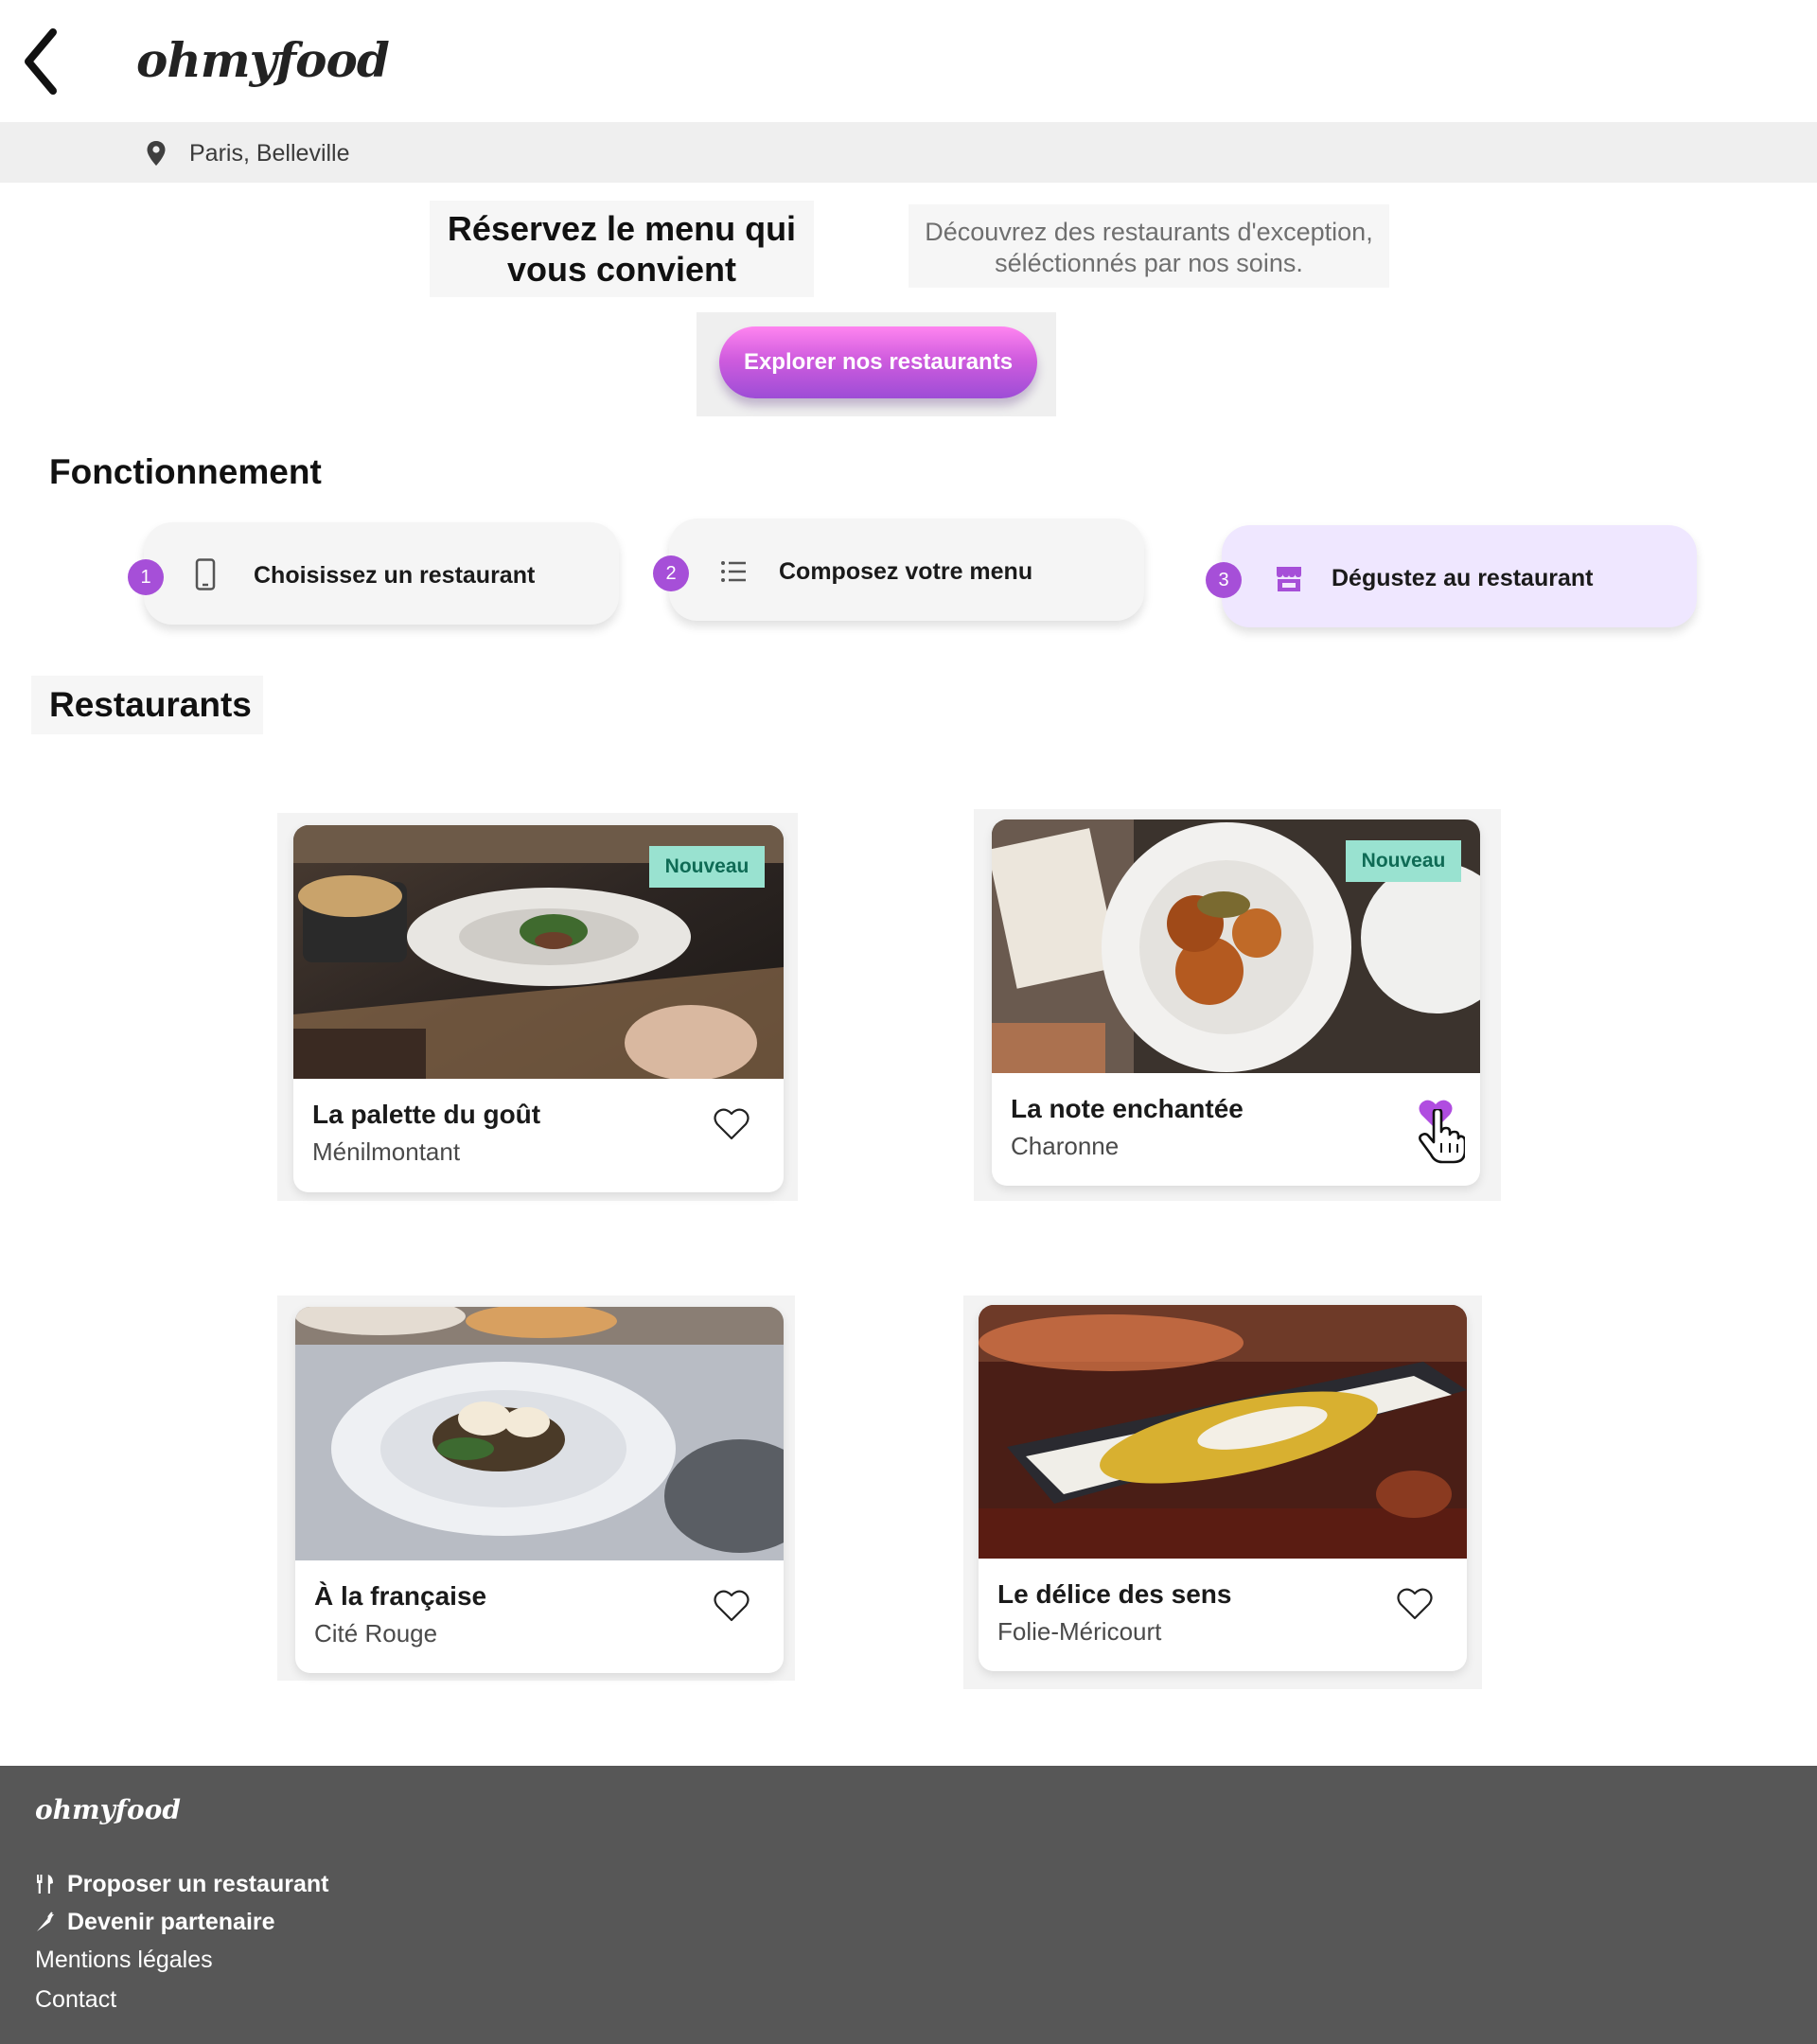 This screenshot has height=2044, width=1817. What do you see at coordinates (124, 1960) in the screenshot?
I see `footer-link-legal: Mentions légales` at bounding box center [124, 1960].